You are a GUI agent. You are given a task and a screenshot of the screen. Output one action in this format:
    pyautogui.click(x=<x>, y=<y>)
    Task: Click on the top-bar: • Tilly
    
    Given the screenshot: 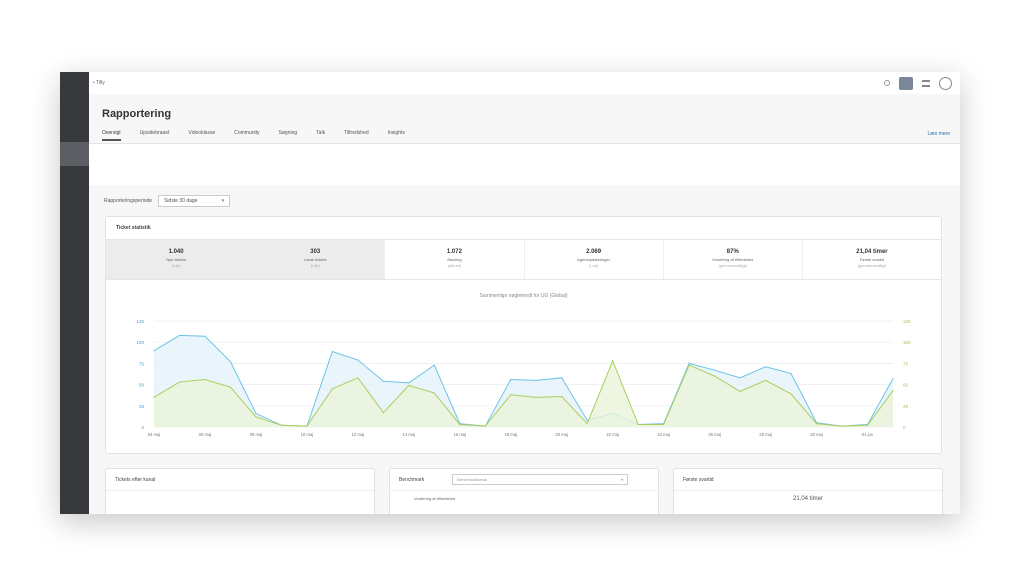 What is the action you would take?
    pyautogui.click(x=524, y=83)
    